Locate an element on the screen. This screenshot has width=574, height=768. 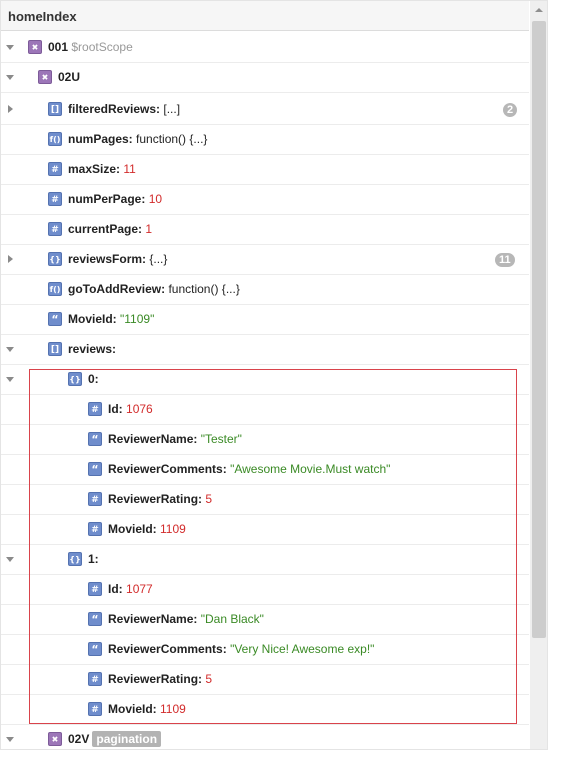
property-row-id: # Id: 1076 is located at coordinates (265, 410).